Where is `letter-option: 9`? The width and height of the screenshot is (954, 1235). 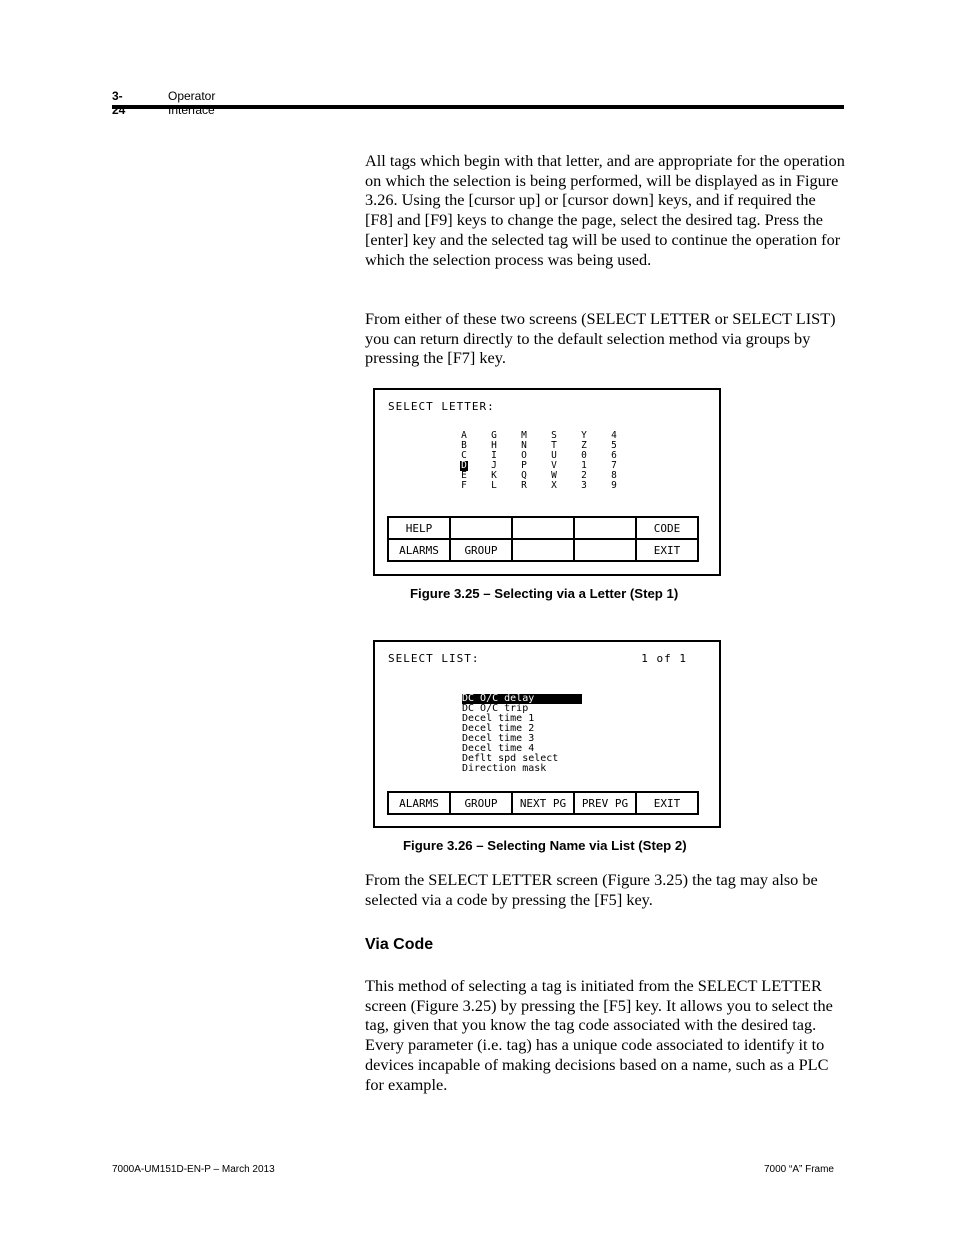 letter-option: 9 is located at coordinates (614, 486).